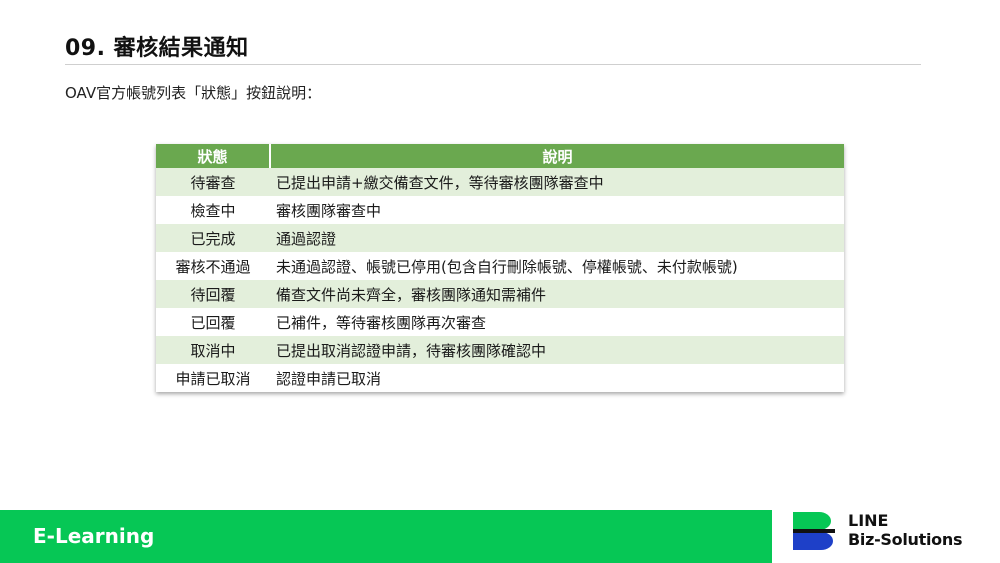  What do you see at coordinates (213, 350) in the screenshot?
I see `status-cell: 取消中` at bounding box center [213, 350].